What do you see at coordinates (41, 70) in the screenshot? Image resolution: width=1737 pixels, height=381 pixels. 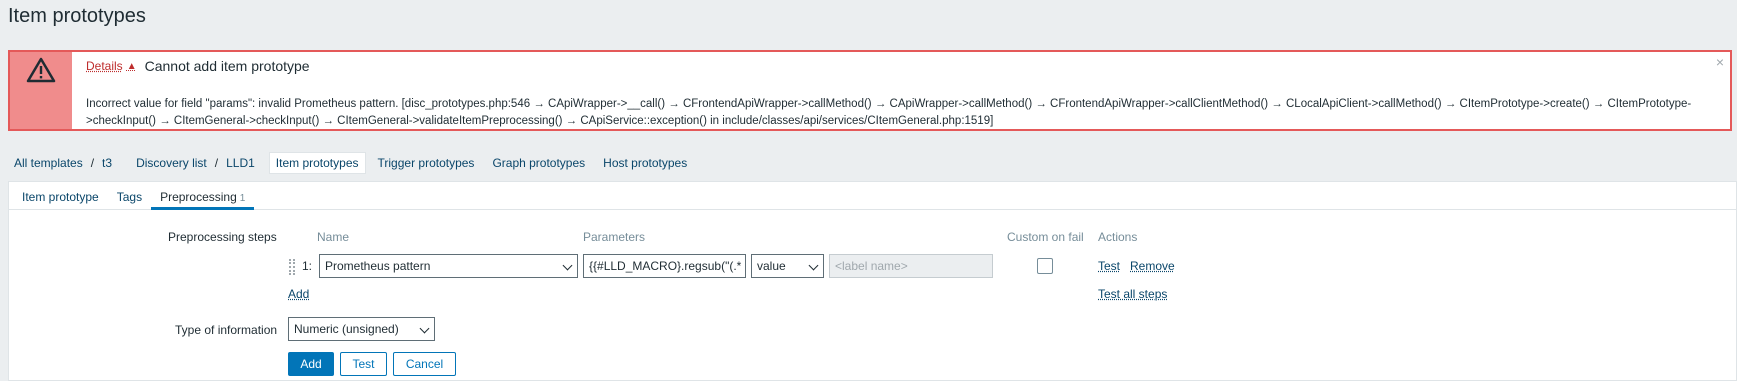 I see `warning-icon` at bounding box center [41, 70].